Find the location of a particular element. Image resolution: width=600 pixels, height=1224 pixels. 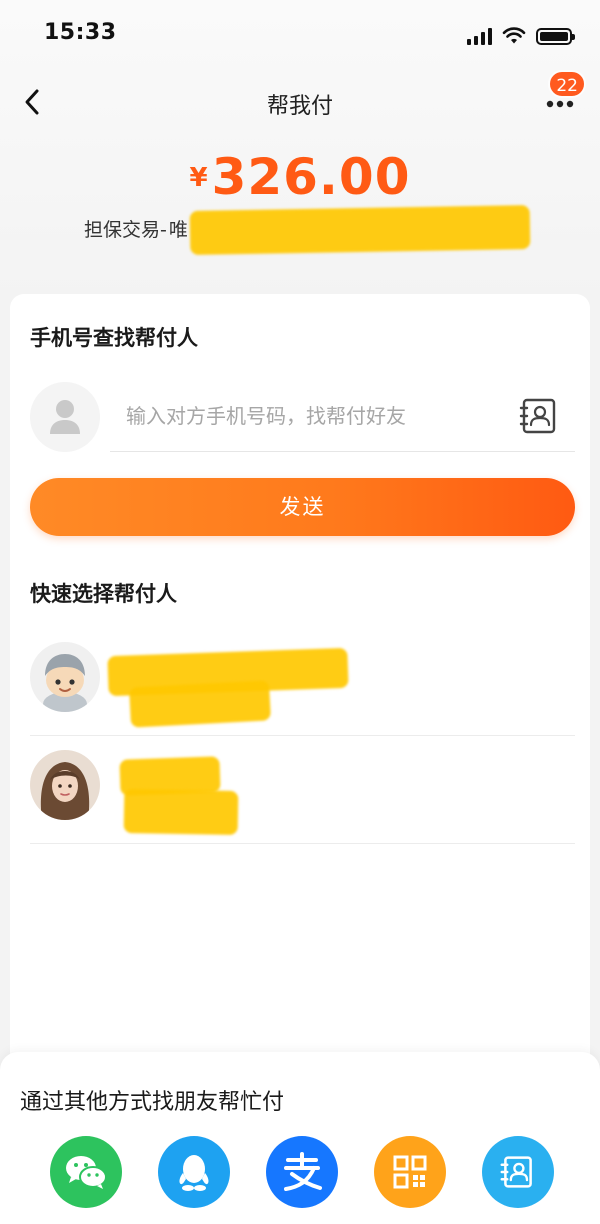

contact-row is located at coordinates (302, 790).